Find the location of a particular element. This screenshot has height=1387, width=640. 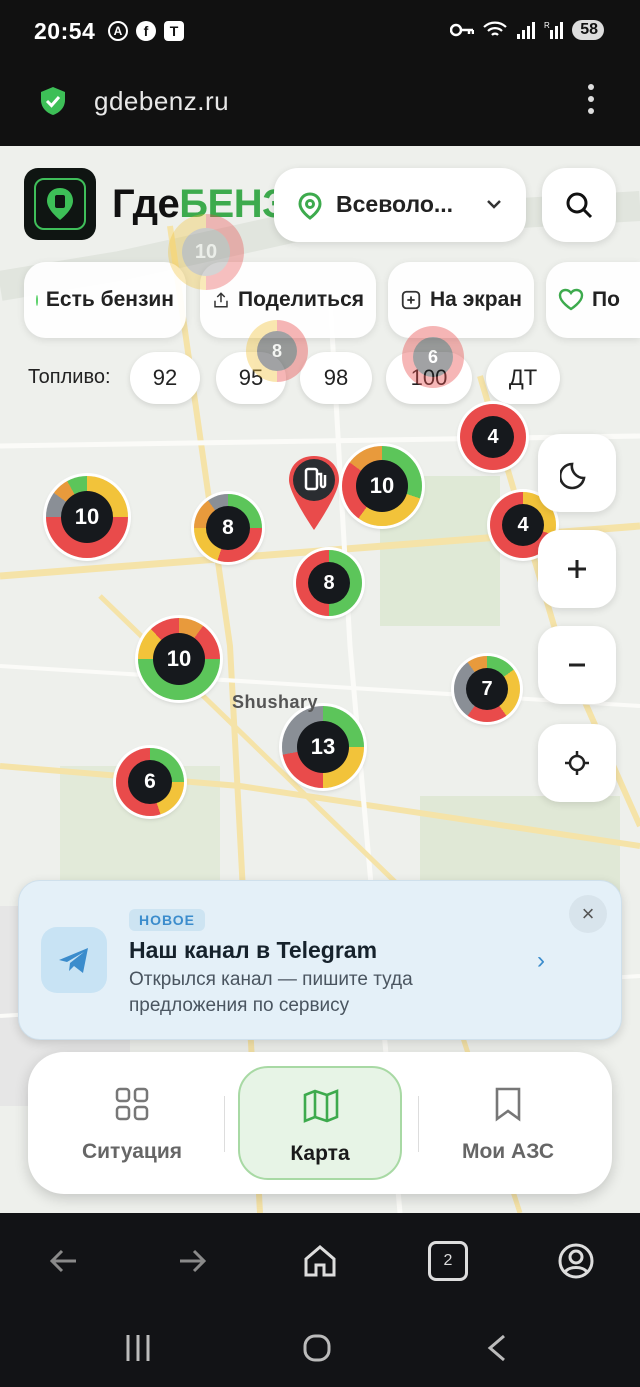

forward-arrow-icon is located at coordinates (192, 1261).